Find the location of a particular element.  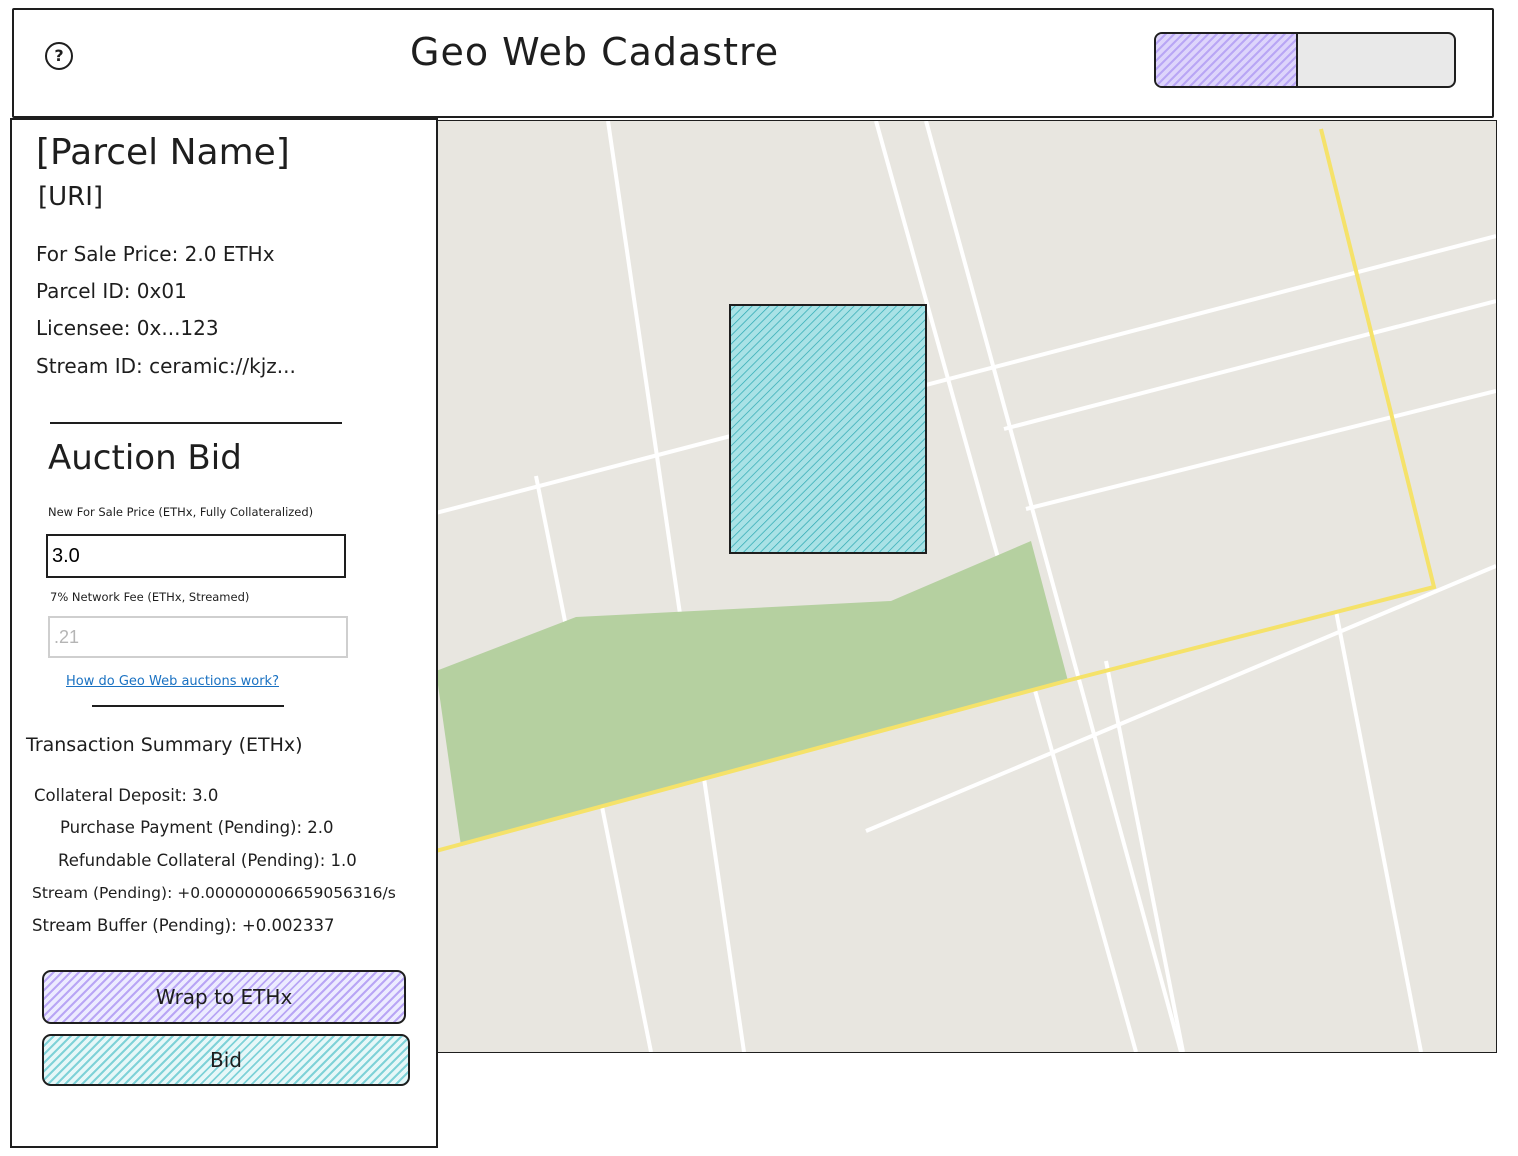

selected-parcel-shape is located at coordinates (828, 429).